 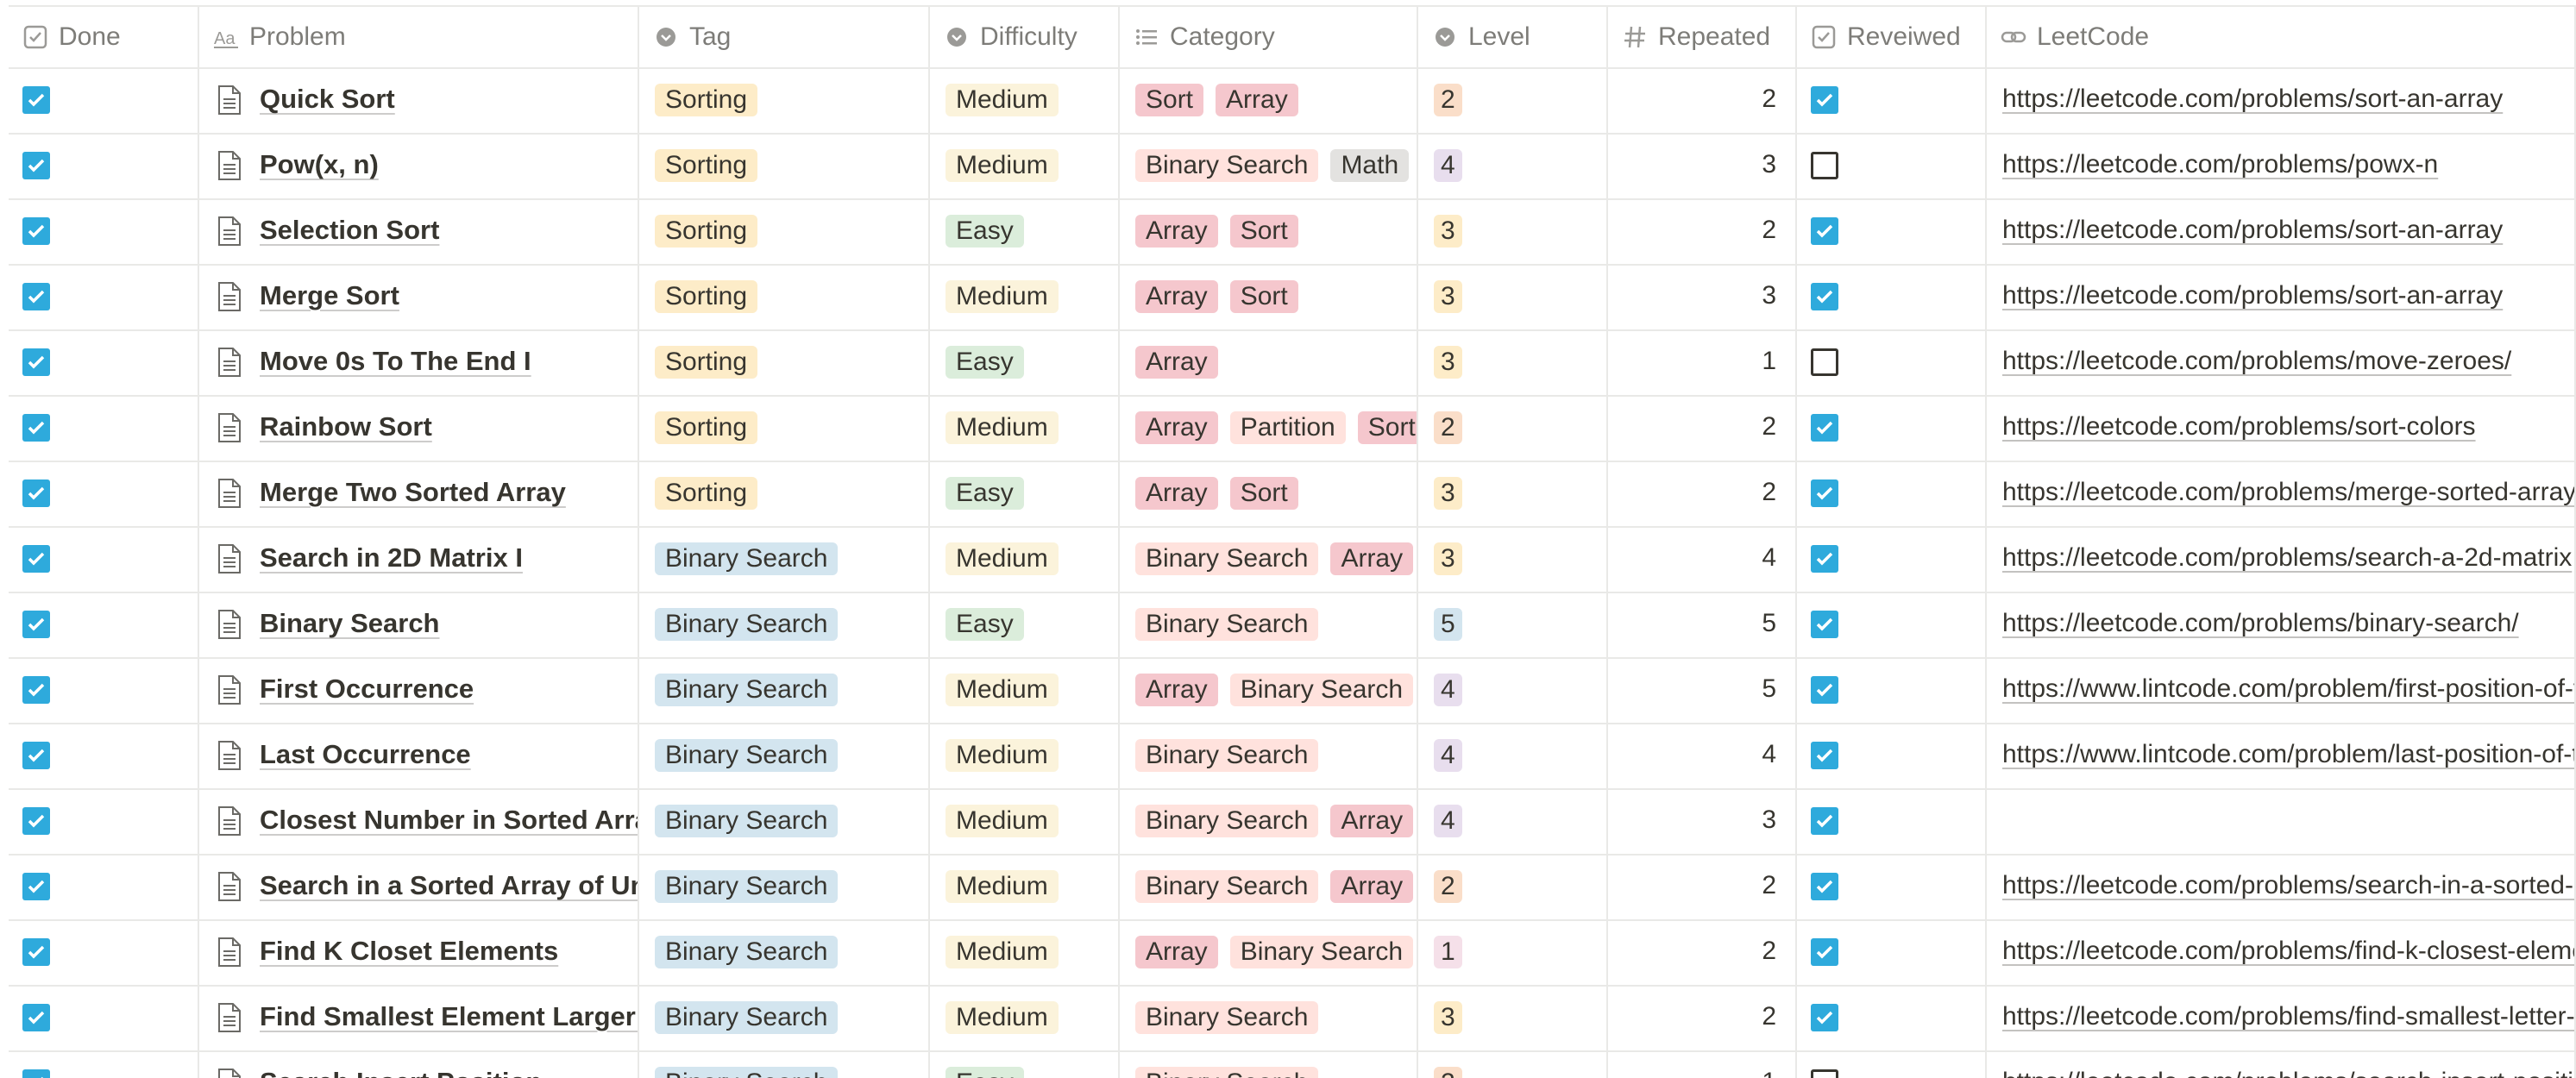 I want to click on problem-title: Find K Closet Elements, so click(x=409, y=951).